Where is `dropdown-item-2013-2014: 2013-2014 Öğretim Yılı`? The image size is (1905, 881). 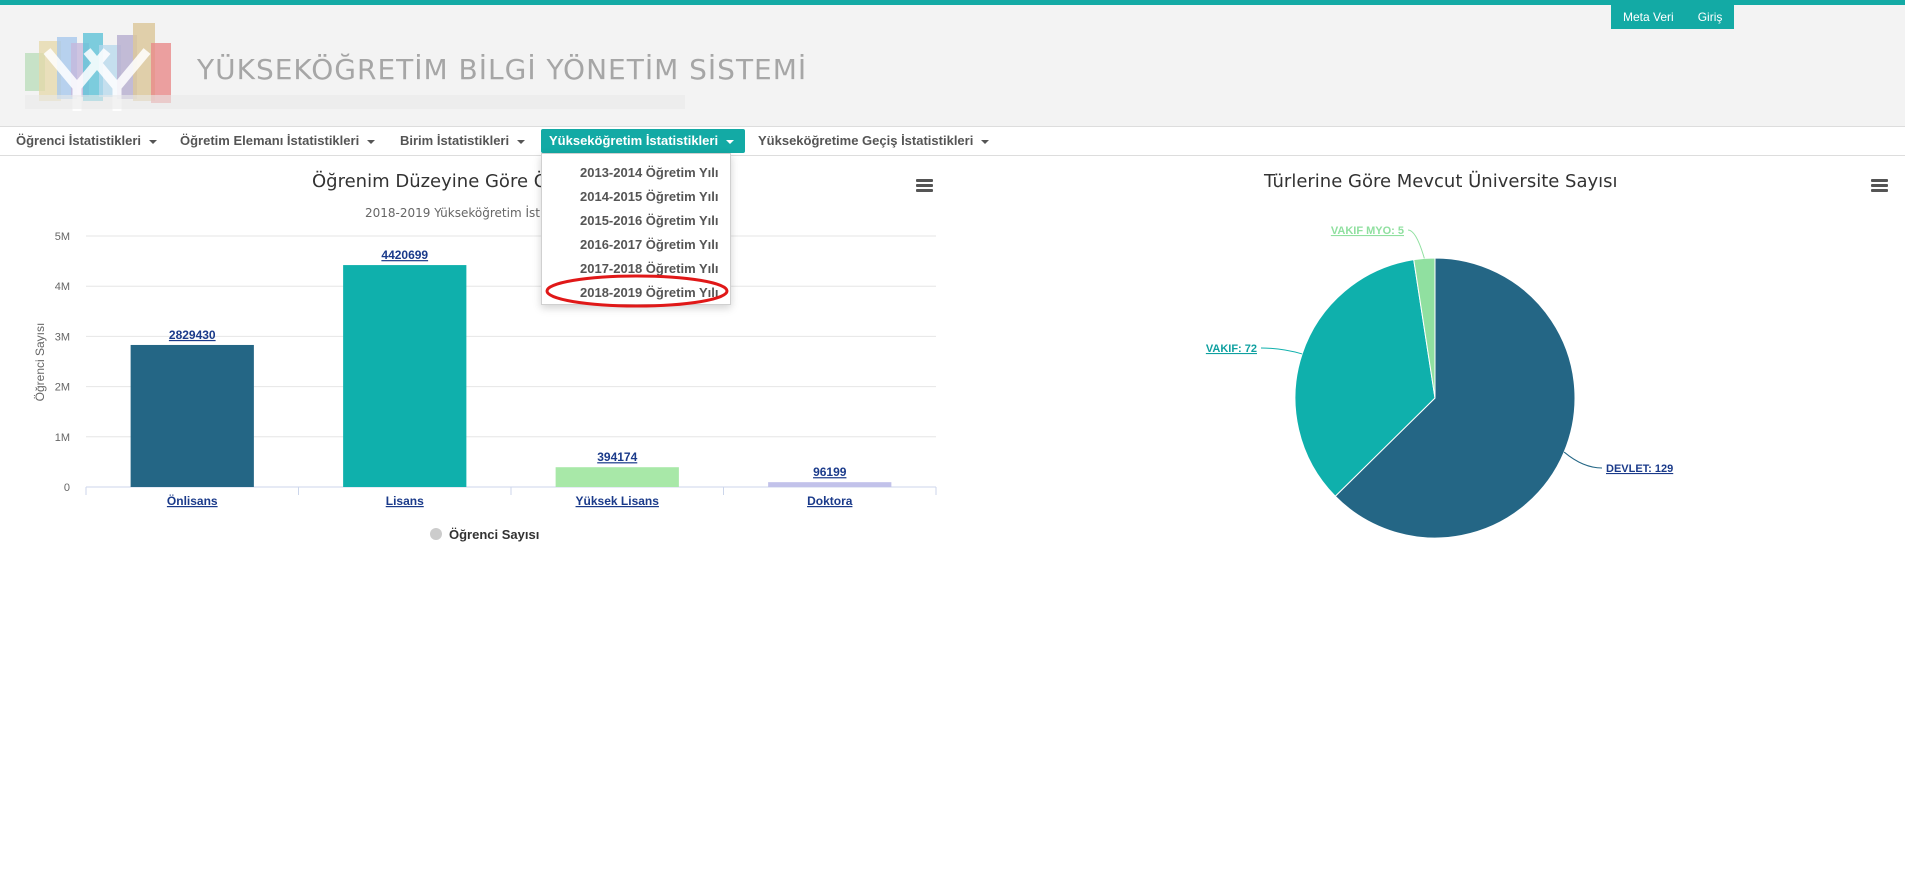 dropdown-item-2013-2014: 2013-2014 Öğretim Yılı is located at coordinates (649, 172).